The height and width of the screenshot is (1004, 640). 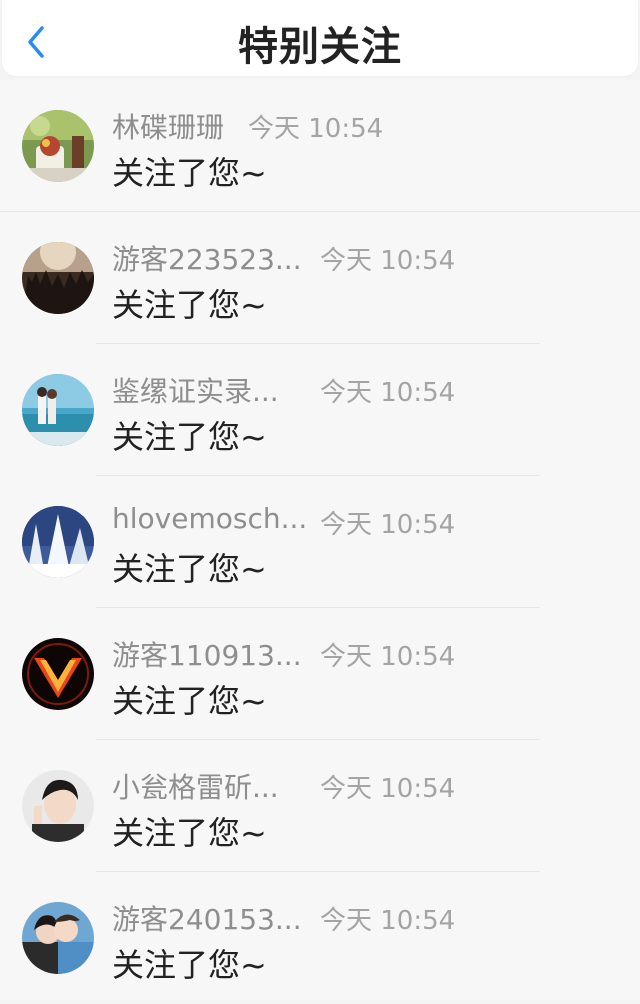 I want to click on list-item: 林碟珊珊 今天 10:54 关注了您~, so click(x=320, y=146).